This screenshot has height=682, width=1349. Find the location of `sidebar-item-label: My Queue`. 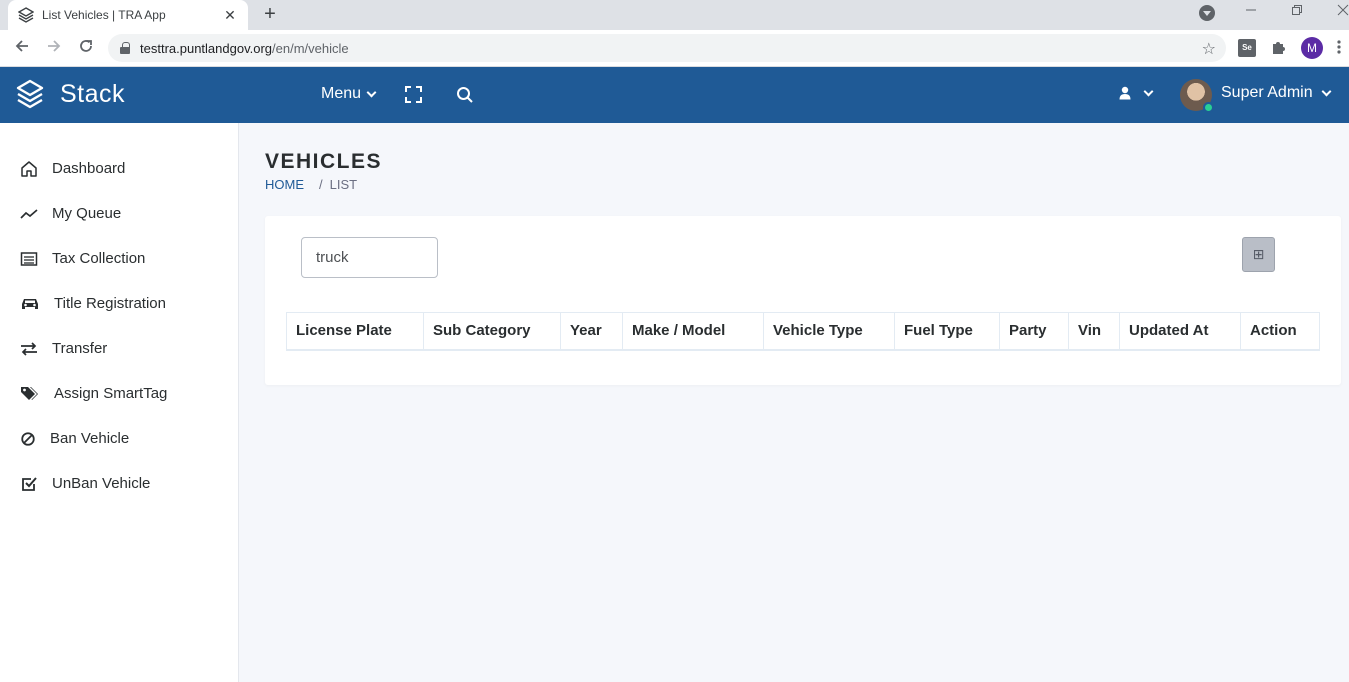

sidebar-item-label: My Queue is located at coordinates (87, 213).